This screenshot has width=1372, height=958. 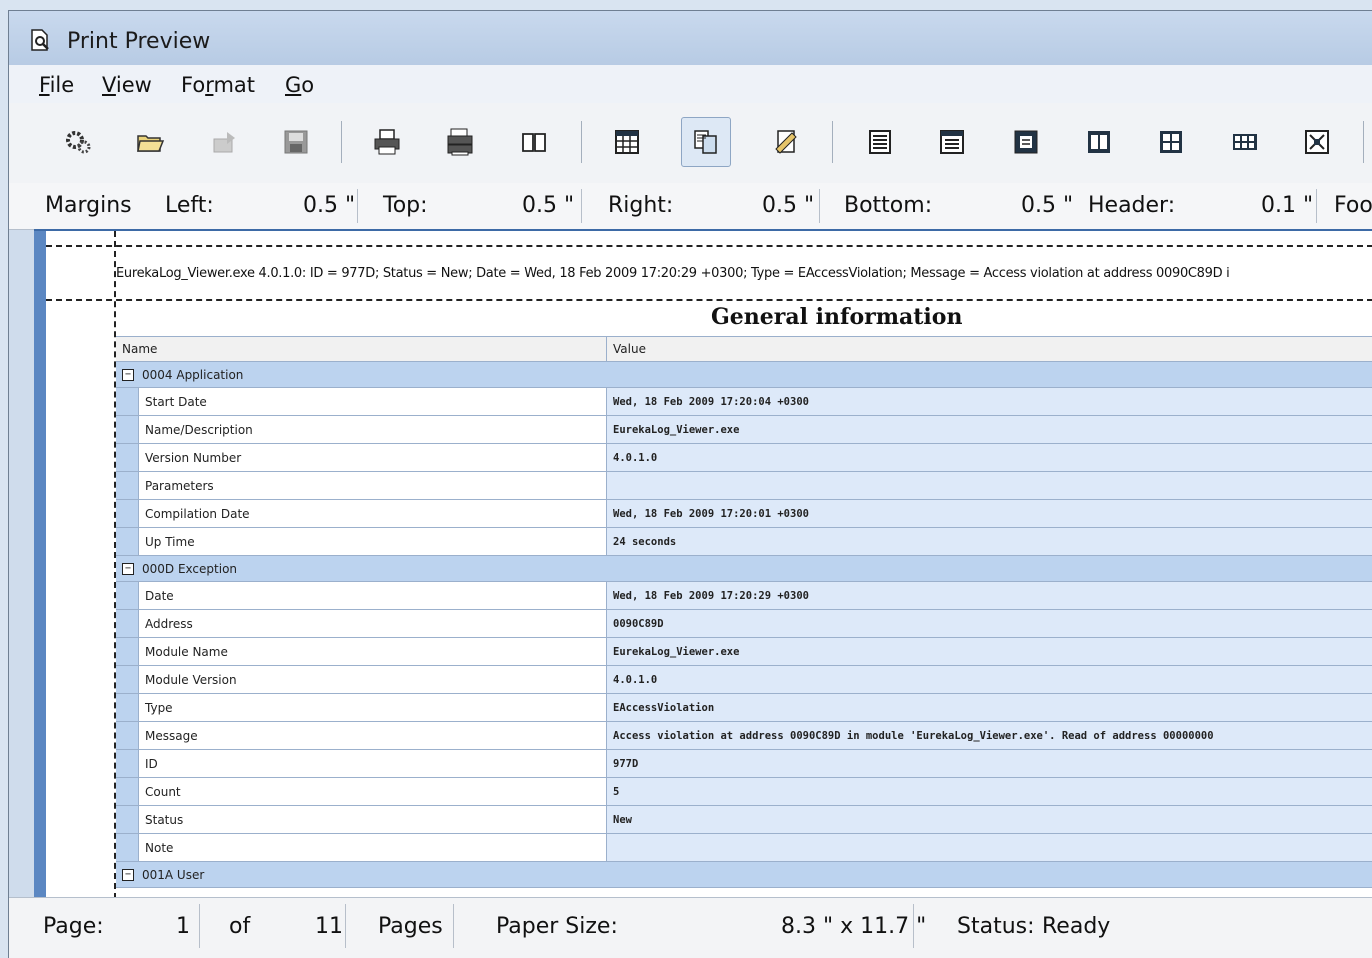 What do you see at coordinates (1287, 205) in the screenshot?
I see `header-margin-value: 0.1 "` at bounding box center [1287, 205].